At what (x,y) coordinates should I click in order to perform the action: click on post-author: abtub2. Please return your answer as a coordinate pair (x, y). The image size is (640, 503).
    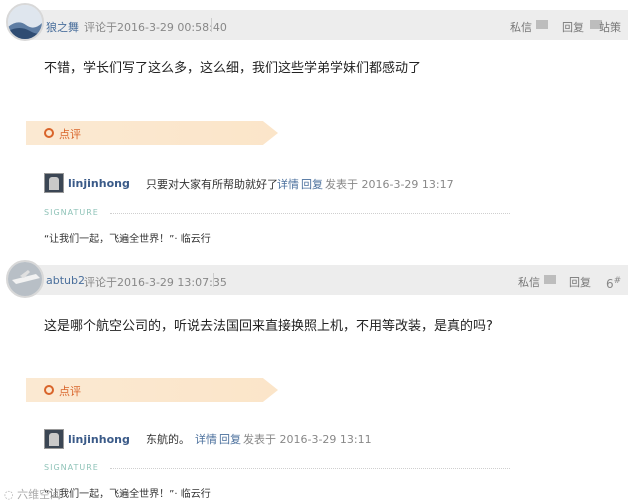
    Looking at the image, I should click on (65, 280).